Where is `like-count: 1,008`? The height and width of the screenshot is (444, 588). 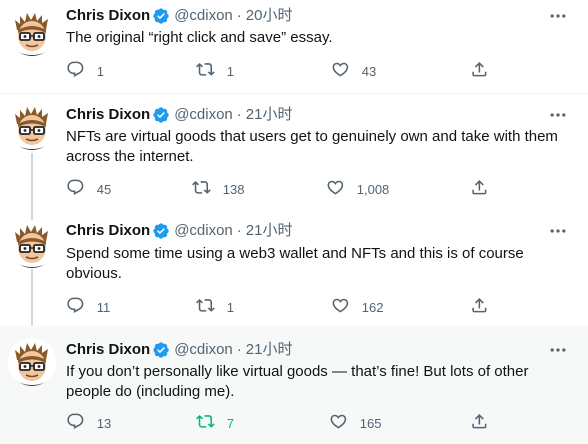
like-count: 1,008 is located at coordinates (373, 189).